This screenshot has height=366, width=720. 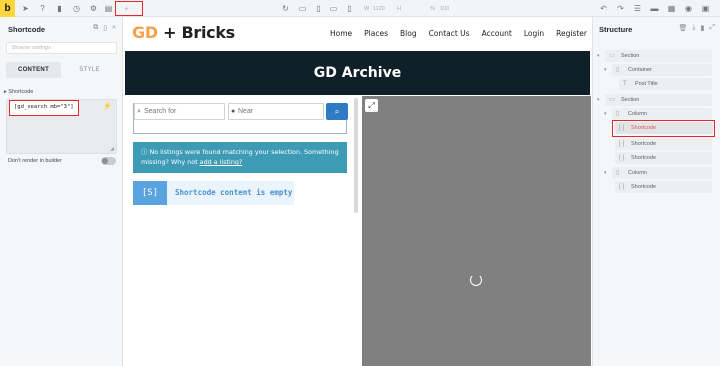 I want to click on near-input: ● Near, so click(x=276, y=111).